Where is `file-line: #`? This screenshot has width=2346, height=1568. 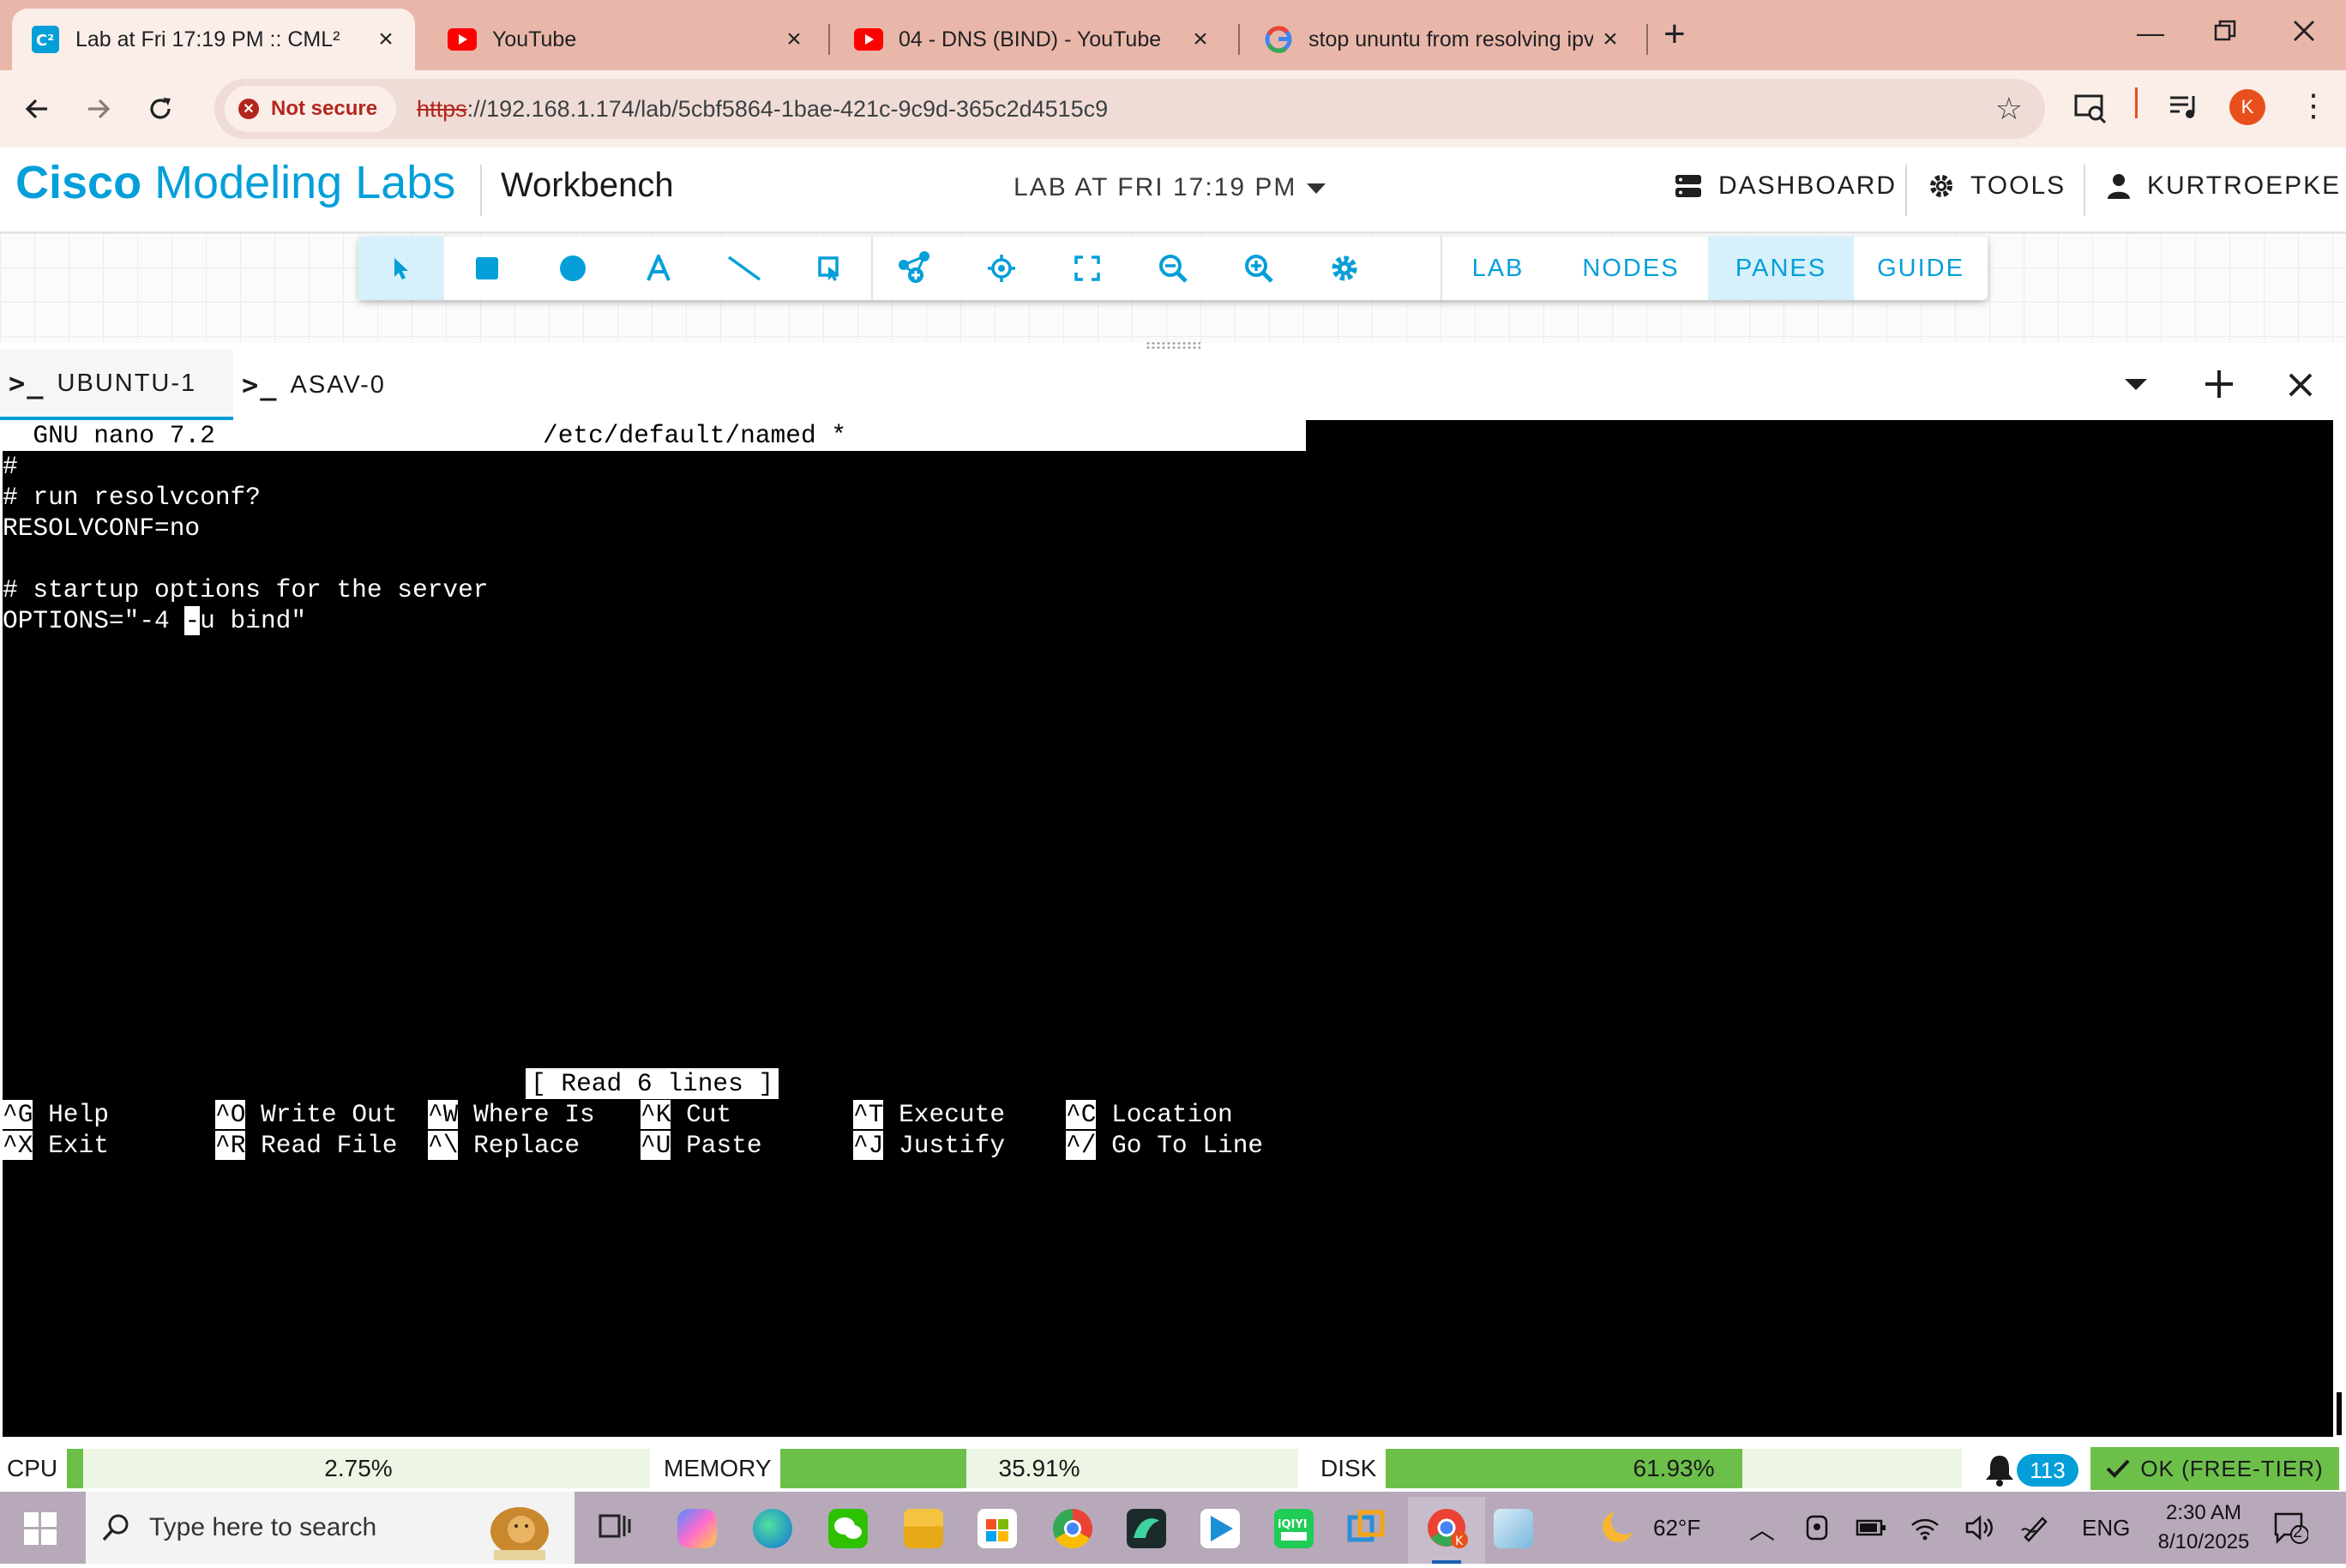
file-line: # is located at coordinates (10, 466).